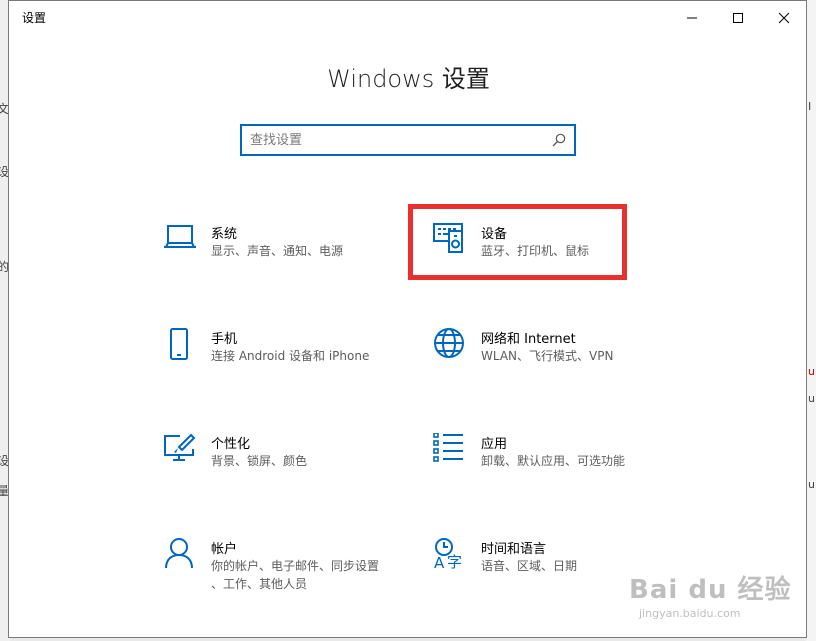 This screenshot has width=816, height=641. I want to click on tile-system: 系统 显示、声音、通知、电源, so click(293, 251).